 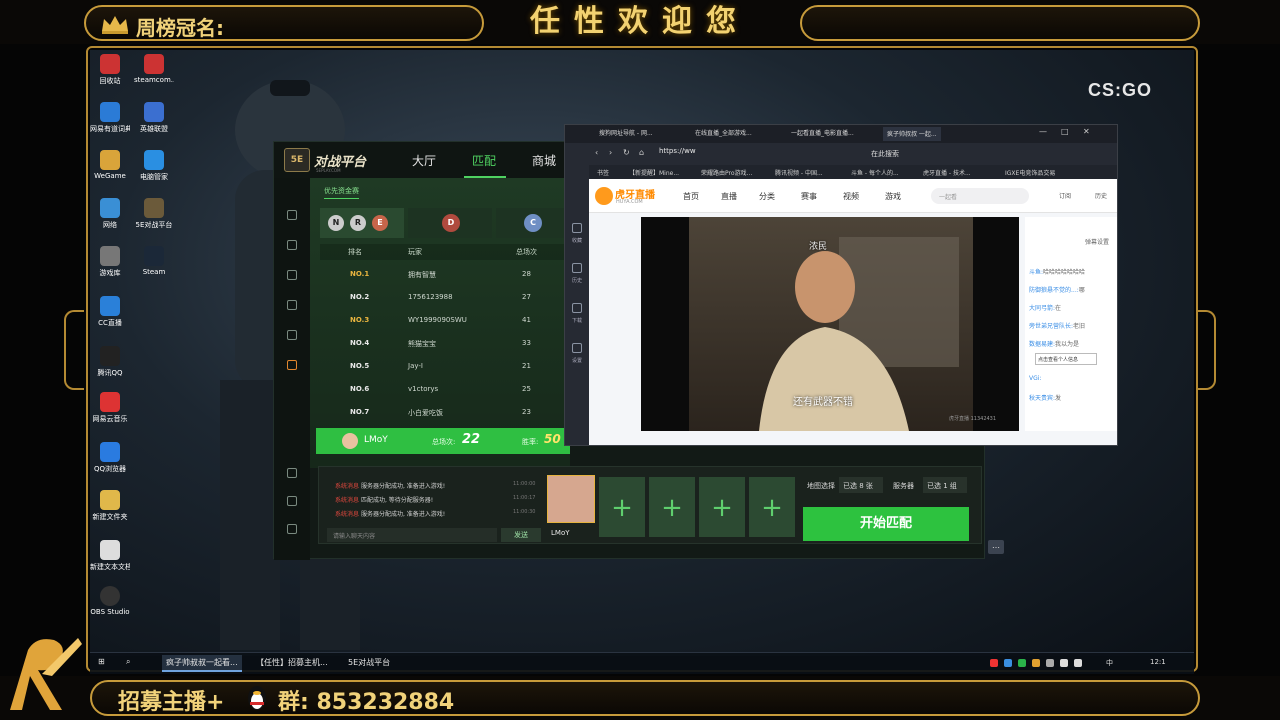 What do you see at coordinates (484, 160) in the screenshot?
I see `nav-match: 匹配` at bounding box center [484, 160].